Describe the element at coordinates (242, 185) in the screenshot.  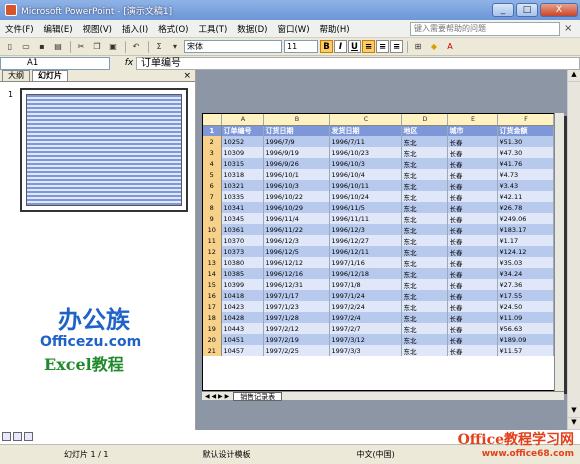
I see `table-cell: 10321` at that location.